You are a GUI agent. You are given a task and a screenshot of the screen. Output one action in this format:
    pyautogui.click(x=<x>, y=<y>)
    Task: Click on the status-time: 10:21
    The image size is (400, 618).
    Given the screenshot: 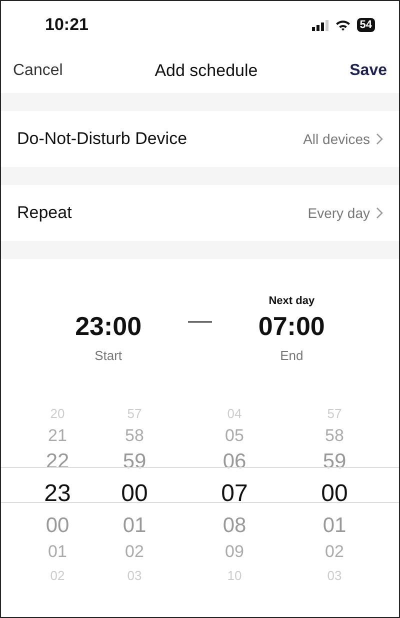 What is the action you would take?
    pyautogui.click(x=66, y=25)
    